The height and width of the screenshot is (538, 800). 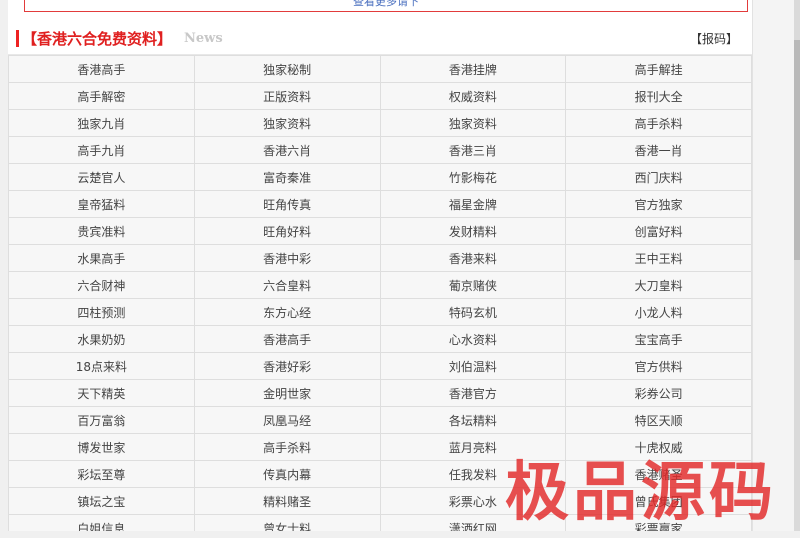 What do you see at coordinates (473, 69) in the screenshot?
I see `grid-link: 香港挂牌` at bounding box center [473, 69].